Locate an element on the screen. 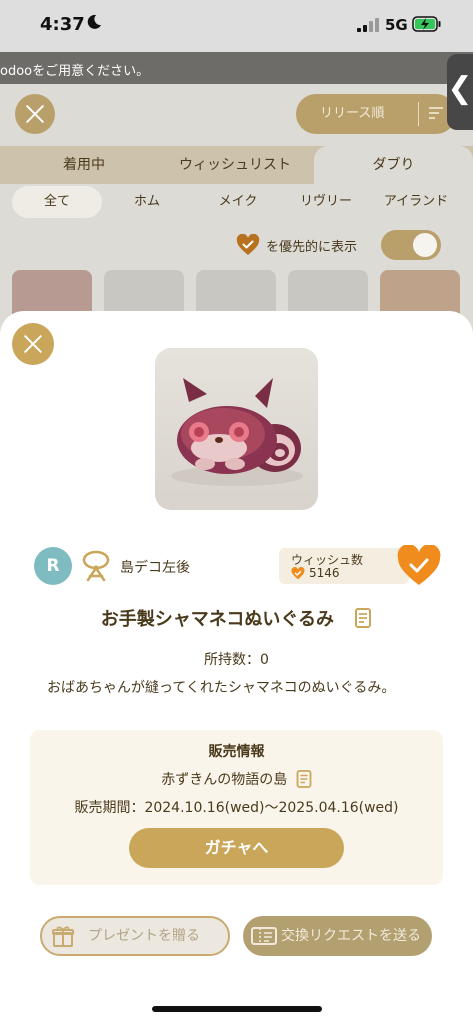 Image resolution: width=473 pixels, height=1024 pixels. send-gift-label: プレゼントを贈る is located at coordinates (144, 936).